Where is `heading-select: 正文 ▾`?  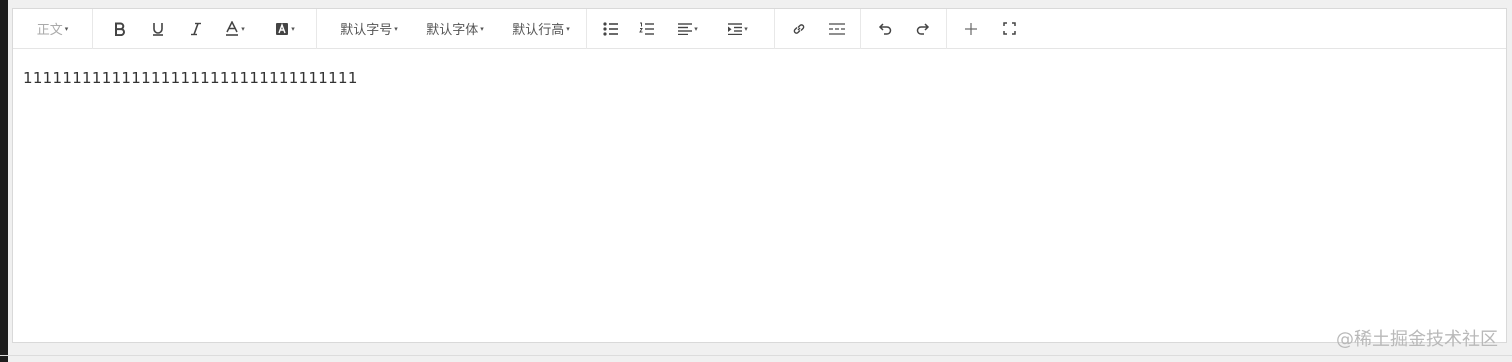 heading-select: 正文 ▾ is located at coordinates (52, 29).